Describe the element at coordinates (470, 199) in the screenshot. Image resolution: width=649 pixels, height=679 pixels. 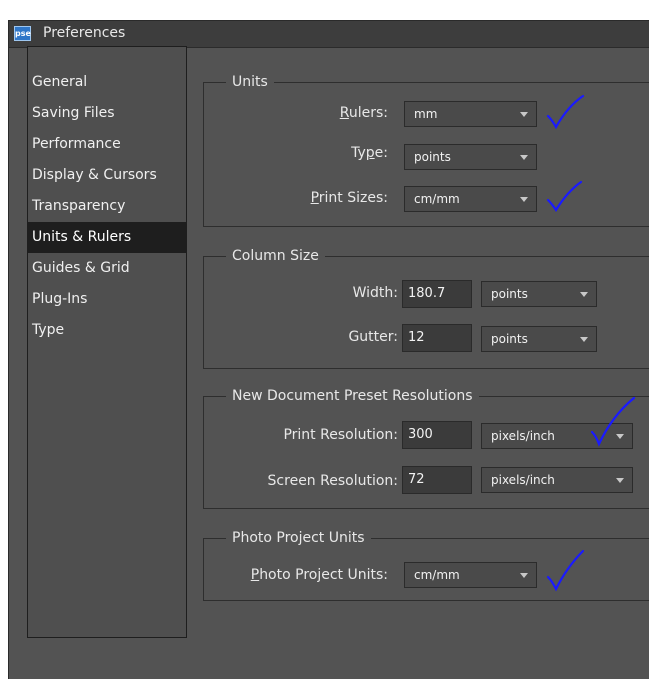
I see `print-sizes-select: cm/mm` at that location.